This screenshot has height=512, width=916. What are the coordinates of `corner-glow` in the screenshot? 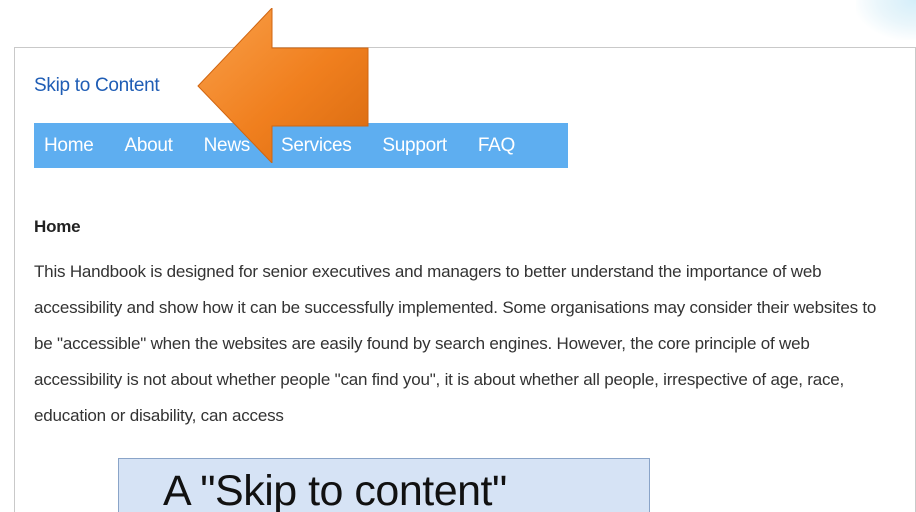 It's located at (886, 20).